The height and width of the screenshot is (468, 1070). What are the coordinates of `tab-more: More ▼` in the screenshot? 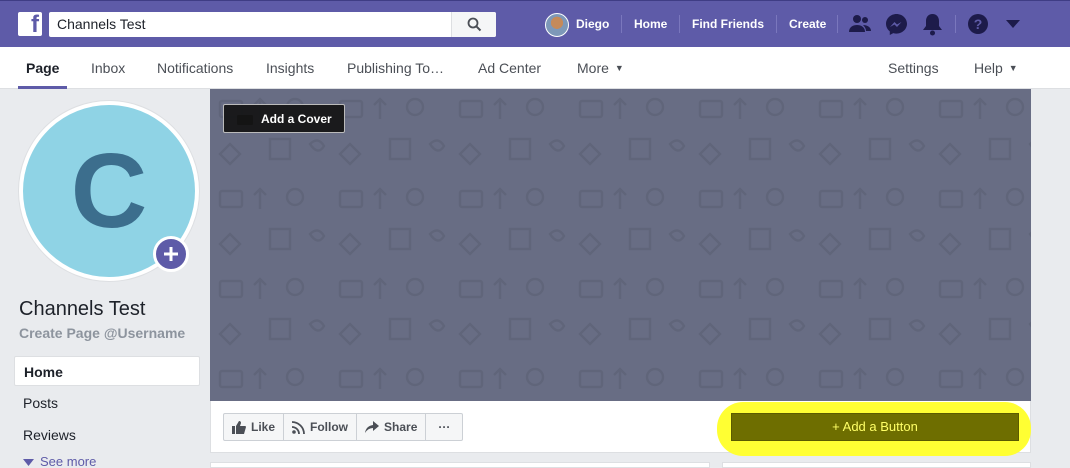 It's located at (600, 68).